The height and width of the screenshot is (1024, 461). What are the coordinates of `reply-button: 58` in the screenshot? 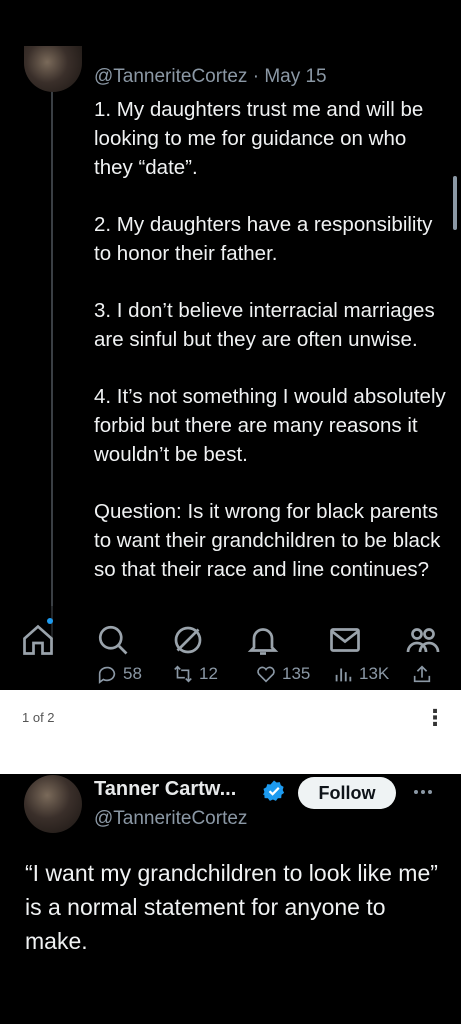 It's located at (119, 674).